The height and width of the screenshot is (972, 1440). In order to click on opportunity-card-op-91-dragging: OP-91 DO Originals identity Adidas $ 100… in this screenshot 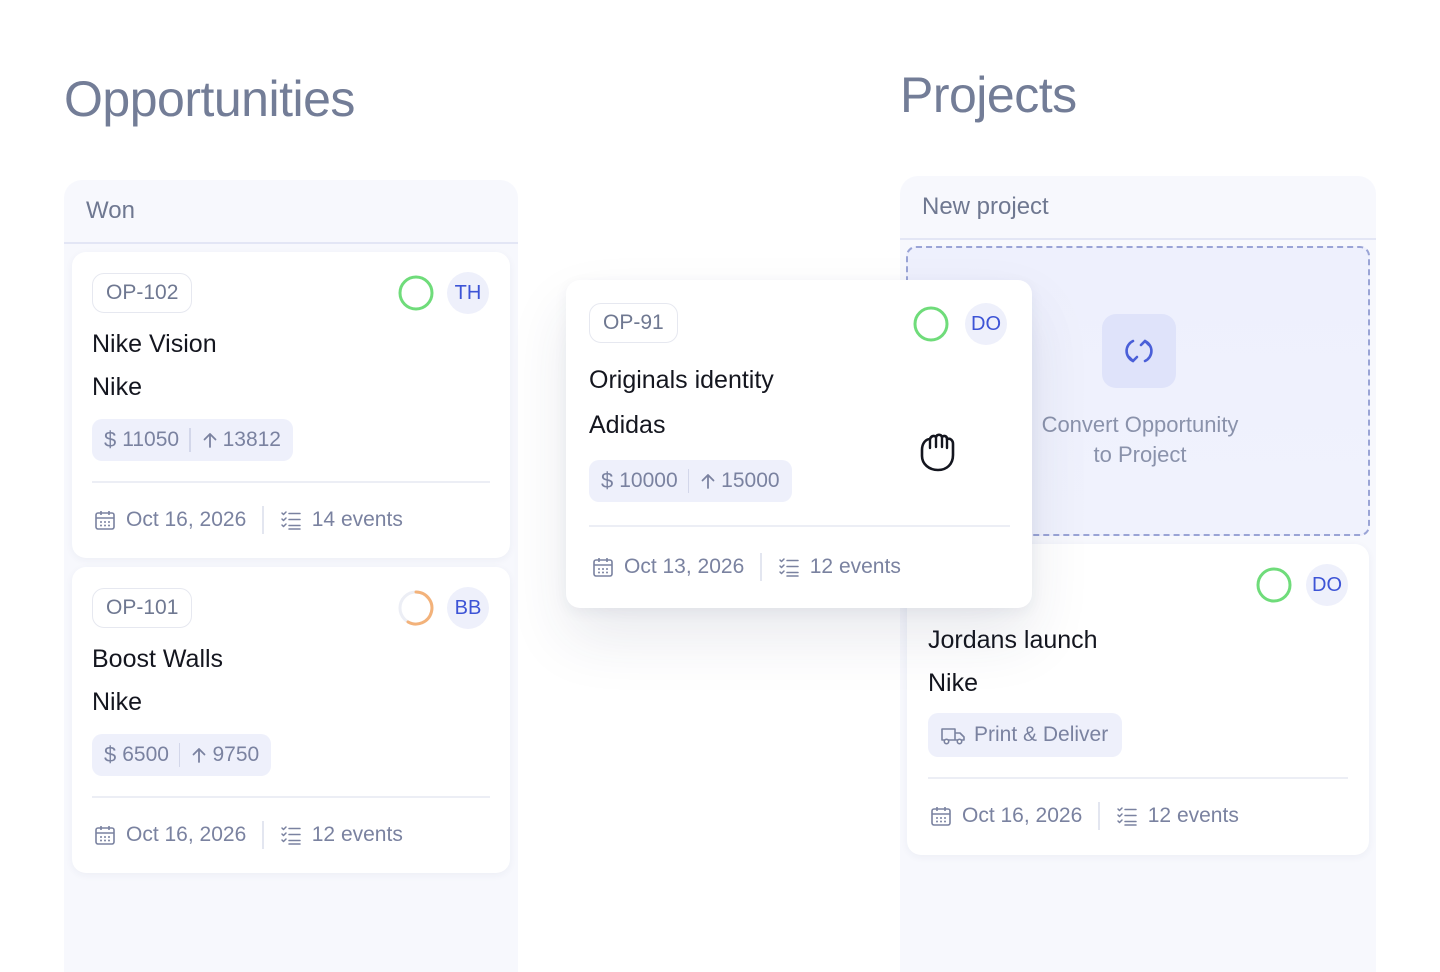, I will do `click(799, 444)`.